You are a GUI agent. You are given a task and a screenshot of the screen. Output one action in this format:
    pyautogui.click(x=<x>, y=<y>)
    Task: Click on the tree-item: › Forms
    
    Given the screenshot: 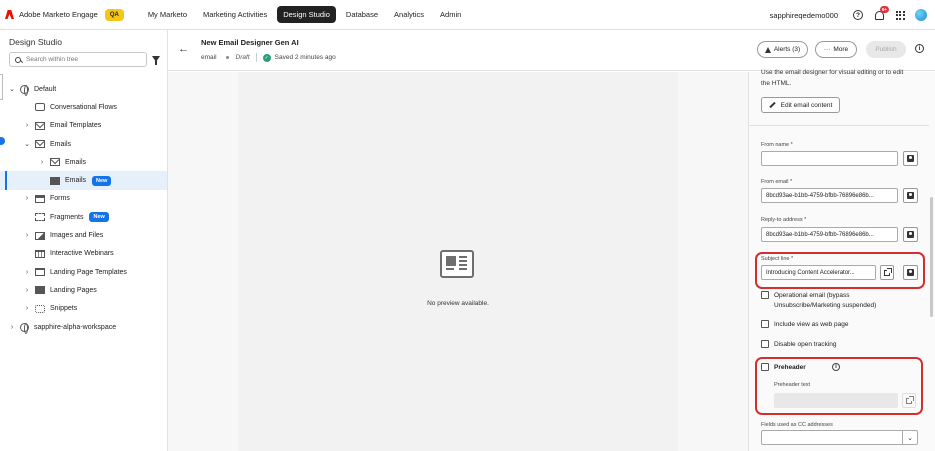 What is the action you would take?
    pyautogui.click(x=83, y=199)
    